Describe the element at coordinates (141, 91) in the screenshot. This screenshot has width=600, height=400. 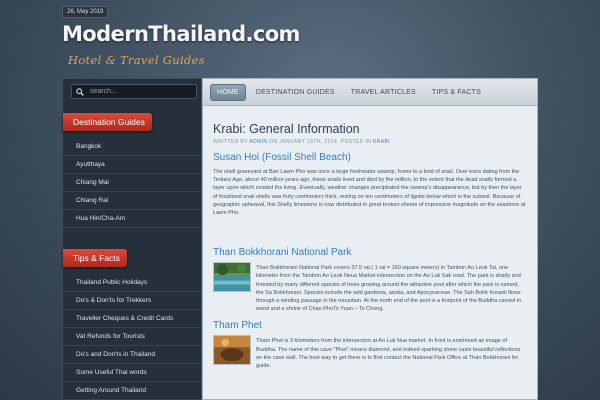
I see `search-input` at that location.